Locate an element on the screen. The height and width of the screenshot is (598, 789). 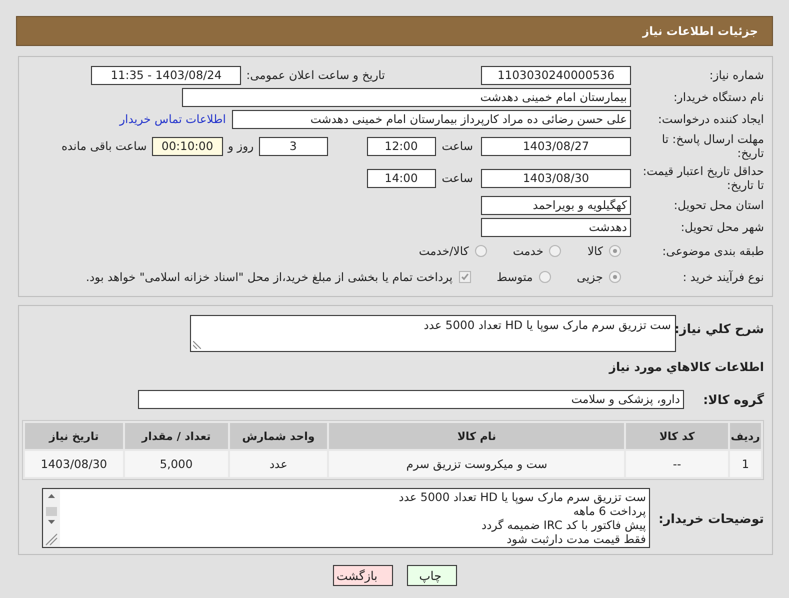
page-header: جزئیات اطلاعات نیاز is located at coordinates (394, 31).